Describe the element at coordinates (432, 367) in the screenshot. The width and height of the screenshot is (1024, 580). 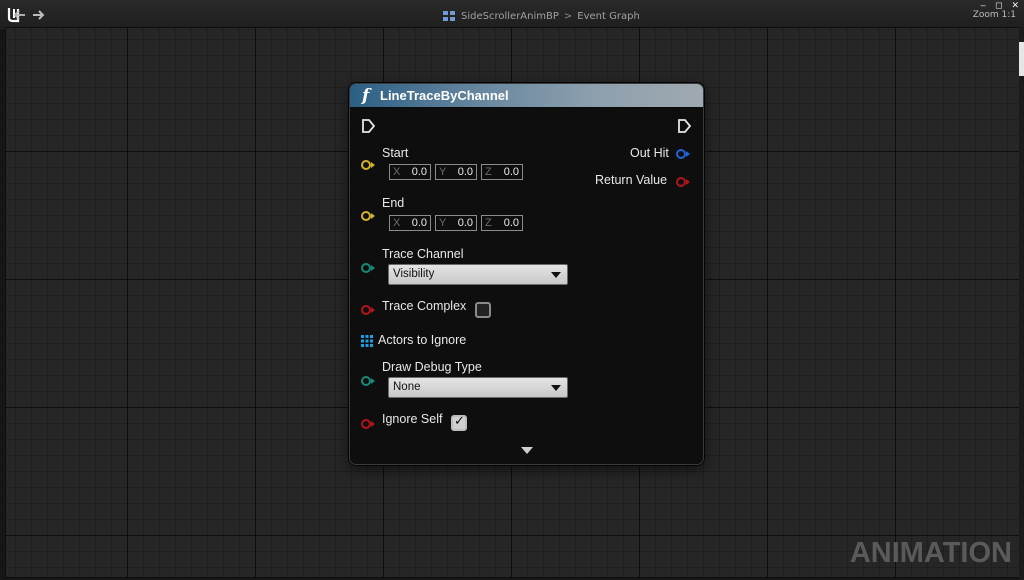
I see `draw-debug-type-label: Draw Debug Type` at that location.